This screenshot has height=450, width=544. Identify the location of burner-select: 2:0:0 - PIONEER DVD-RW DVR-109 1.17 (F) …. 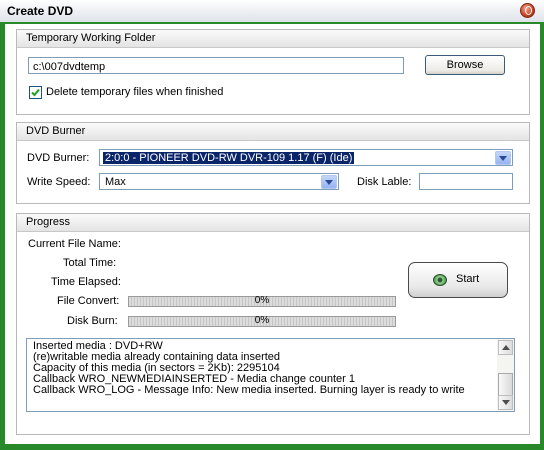
(306, 157).